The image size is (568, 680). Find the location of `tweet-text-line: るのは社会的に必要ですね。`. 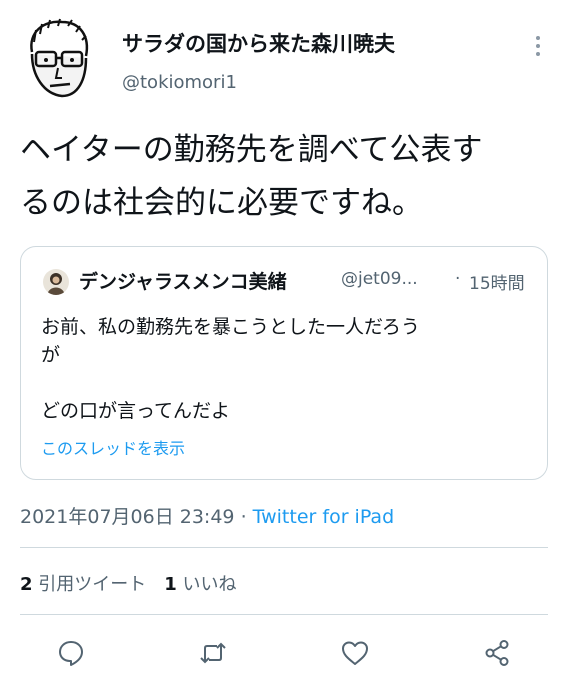

tweet-text-line: るのは社会的に必要ですね。 is located at coordinates (221, 203).